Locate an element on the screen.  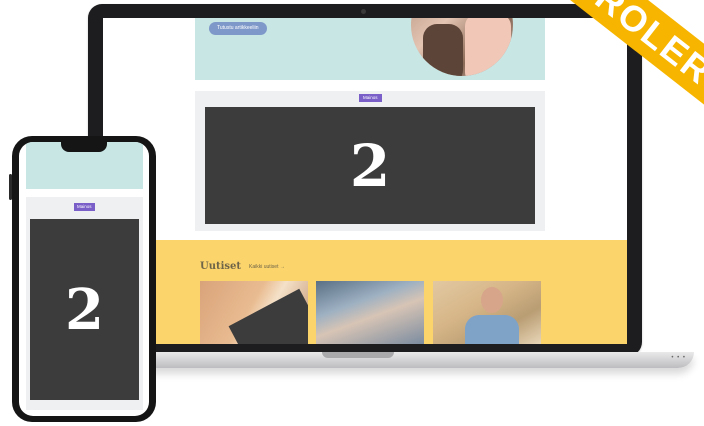
camera-dot is located at coordinates (363, 11).